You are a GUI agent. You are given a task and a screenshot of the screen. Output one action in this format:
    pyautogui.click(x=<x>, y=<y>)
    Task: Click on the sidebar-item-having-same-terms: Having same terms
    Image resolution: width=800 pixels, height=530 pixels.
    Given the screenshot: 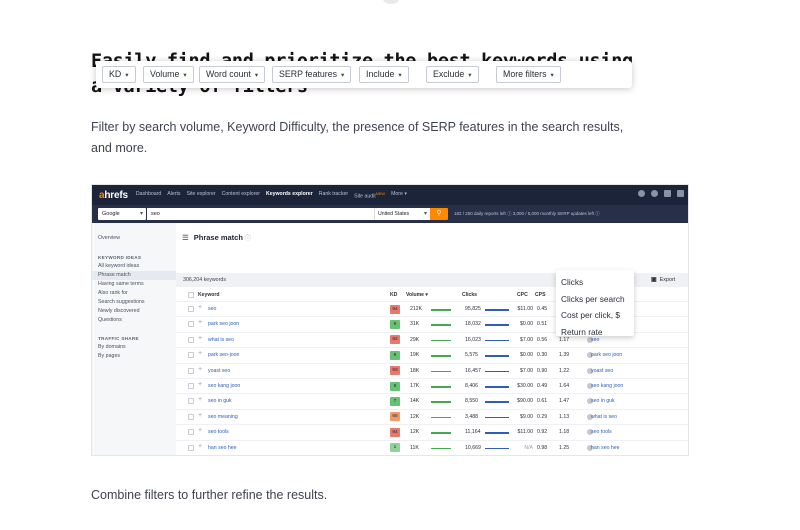 What is the action you would take?
    pyautogui.click(x=137, y=284)
    